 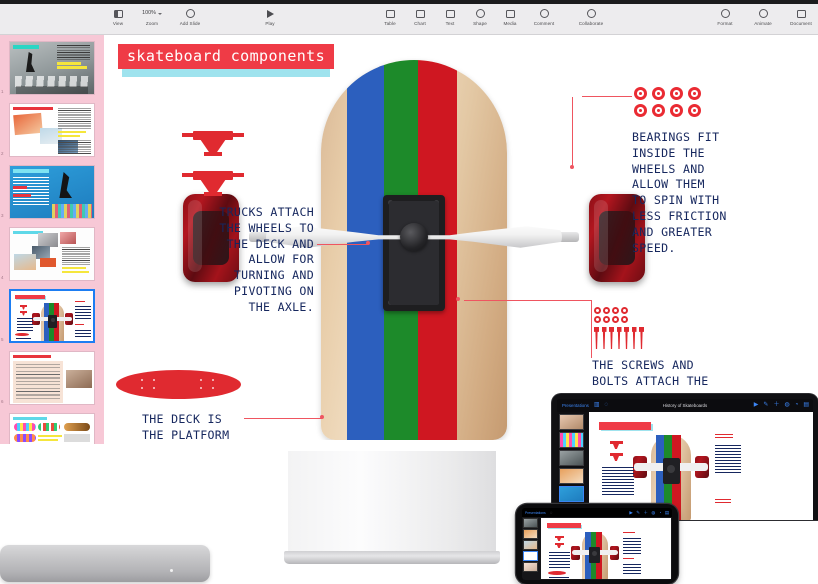 What do you see at coordinates (2, 91) in the screenshot?
I see `slide-number: 1` at bounding box center [2, 91].